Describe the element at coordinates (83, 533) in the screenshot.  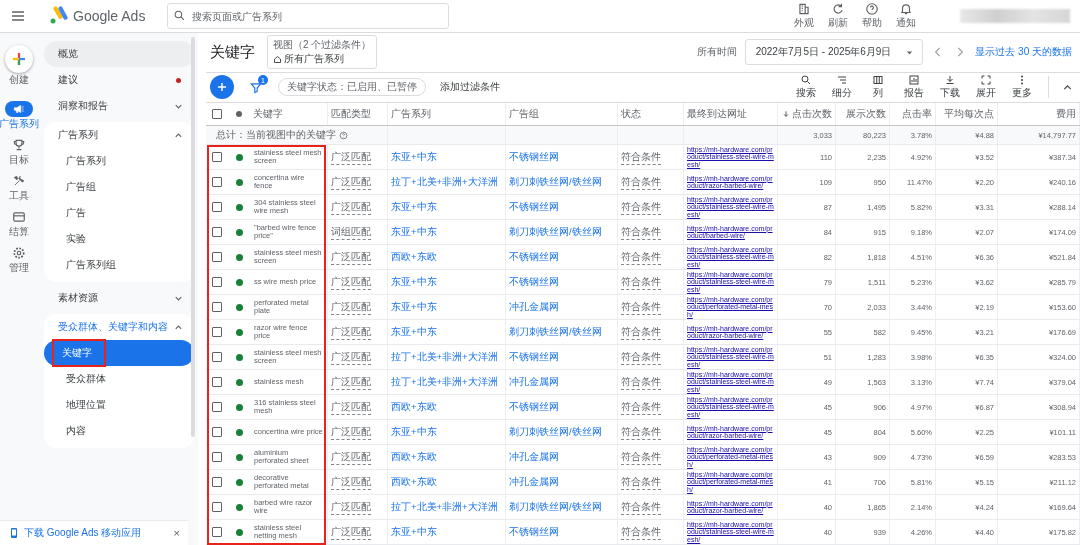
I see `download-app-link: 下载 Google Ads 移动应用` at that location.